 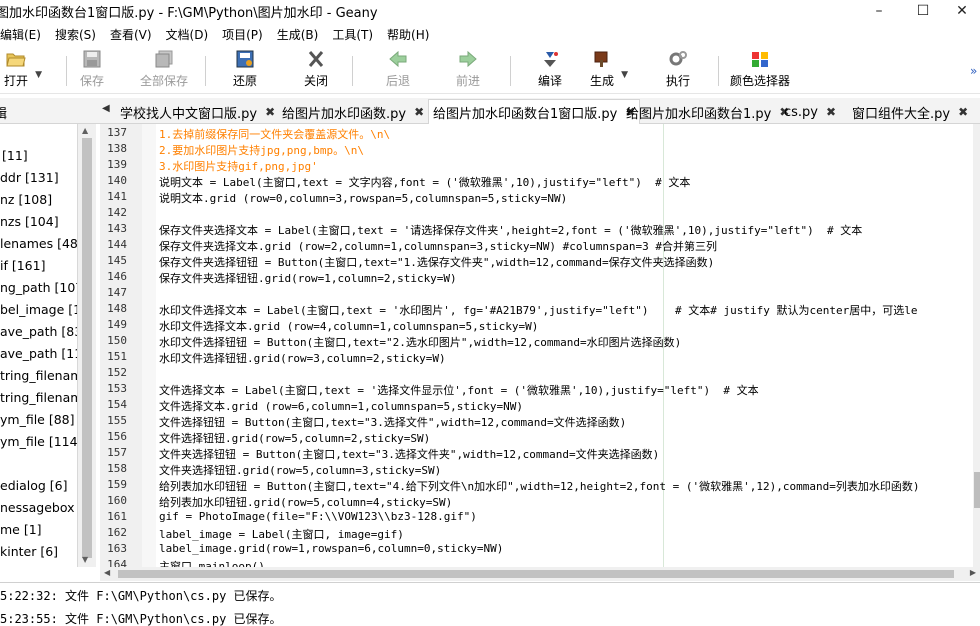 I want to click on editor-horizontal-scrollbar: ◀ ▶, so click(x=540, y=574).